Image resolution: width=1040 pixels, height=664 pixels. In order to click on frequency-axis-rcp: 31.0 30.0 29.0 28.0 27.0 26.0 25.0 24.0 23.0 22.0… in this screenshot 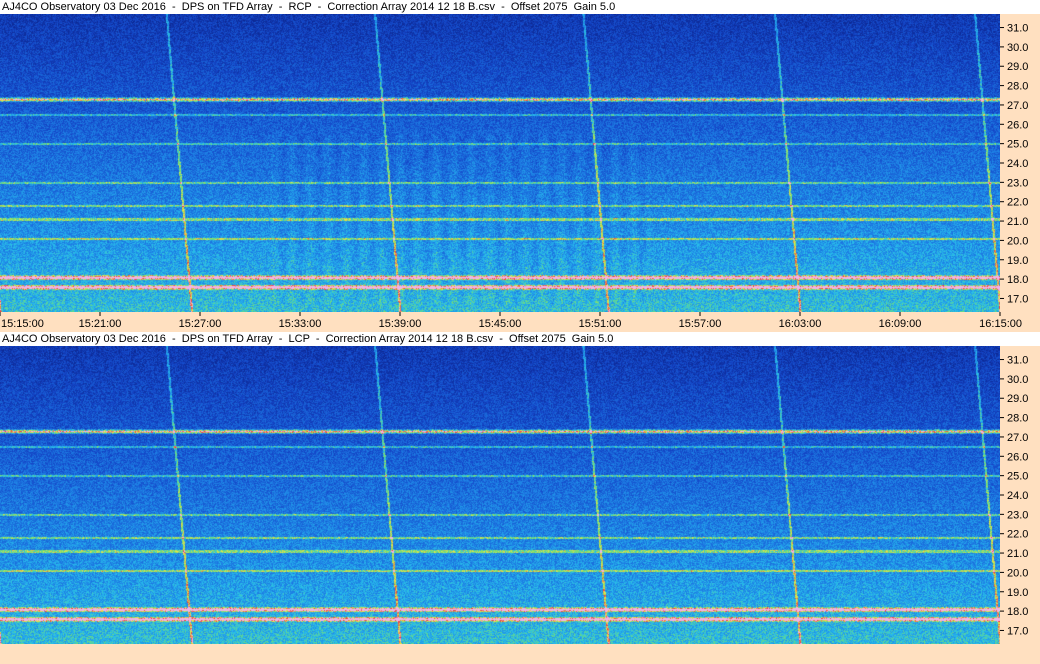, I will do `click(1020, 163)`.